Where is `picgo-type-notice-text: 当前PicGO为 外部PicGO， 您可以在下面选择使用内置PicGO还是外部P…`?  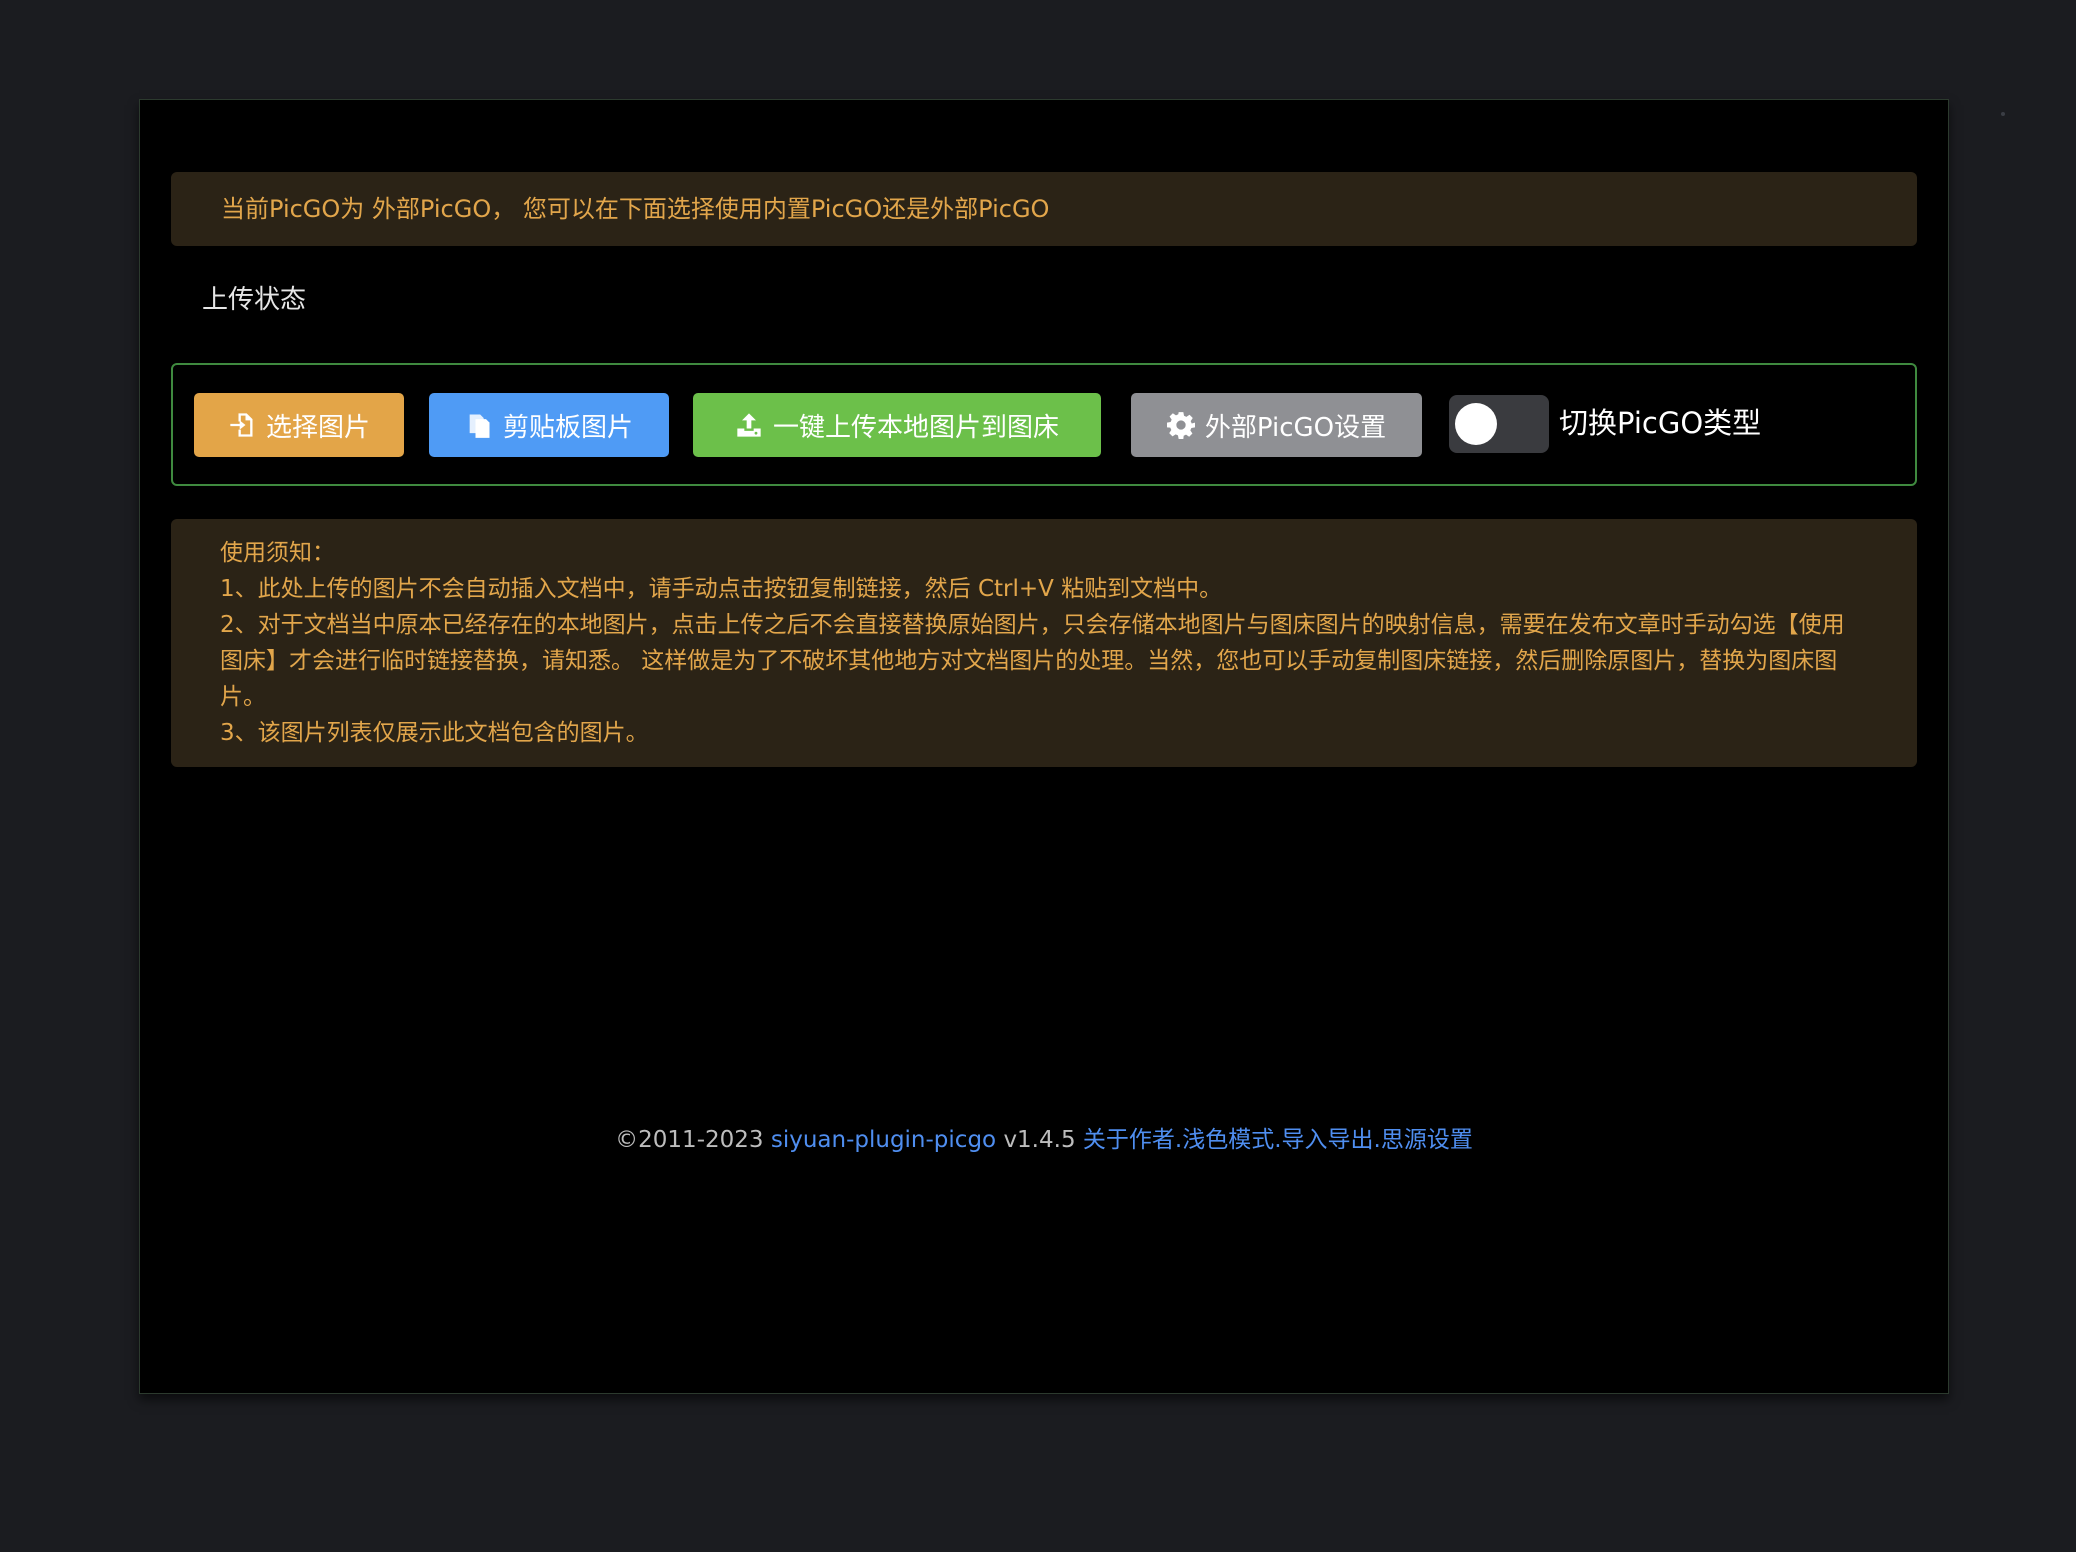 picgo-type-notice-text: 当前PicGO为 外部PicGO， 您可以在下面选择使用内置PicGO还是外部P… is located at coordinates (635, 209).